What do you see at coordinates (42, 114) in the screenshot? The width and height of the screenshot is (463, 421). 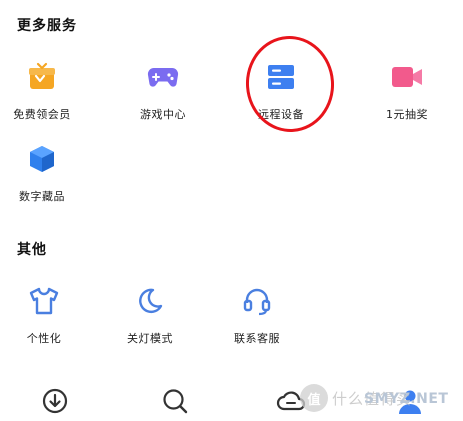 I see `service-label: 免费领会员` at bounding box center [42, 114].